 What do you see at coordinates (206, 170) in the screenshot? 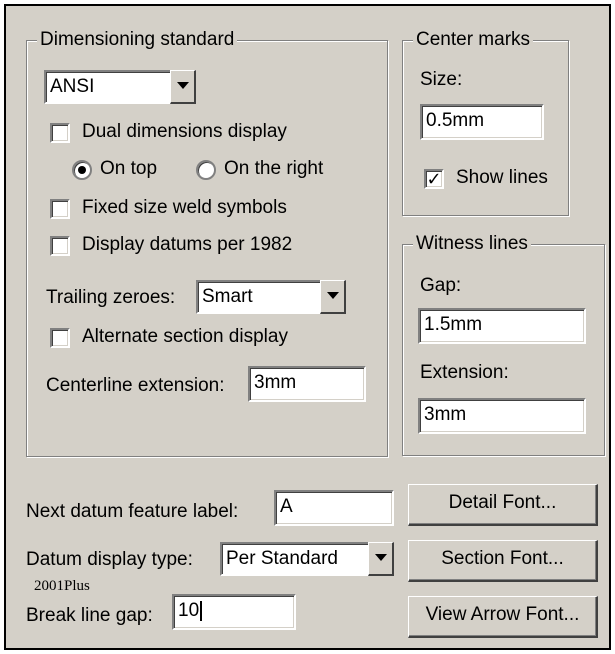
I see `on-the-right-radio` at bounding box center [206, 170].